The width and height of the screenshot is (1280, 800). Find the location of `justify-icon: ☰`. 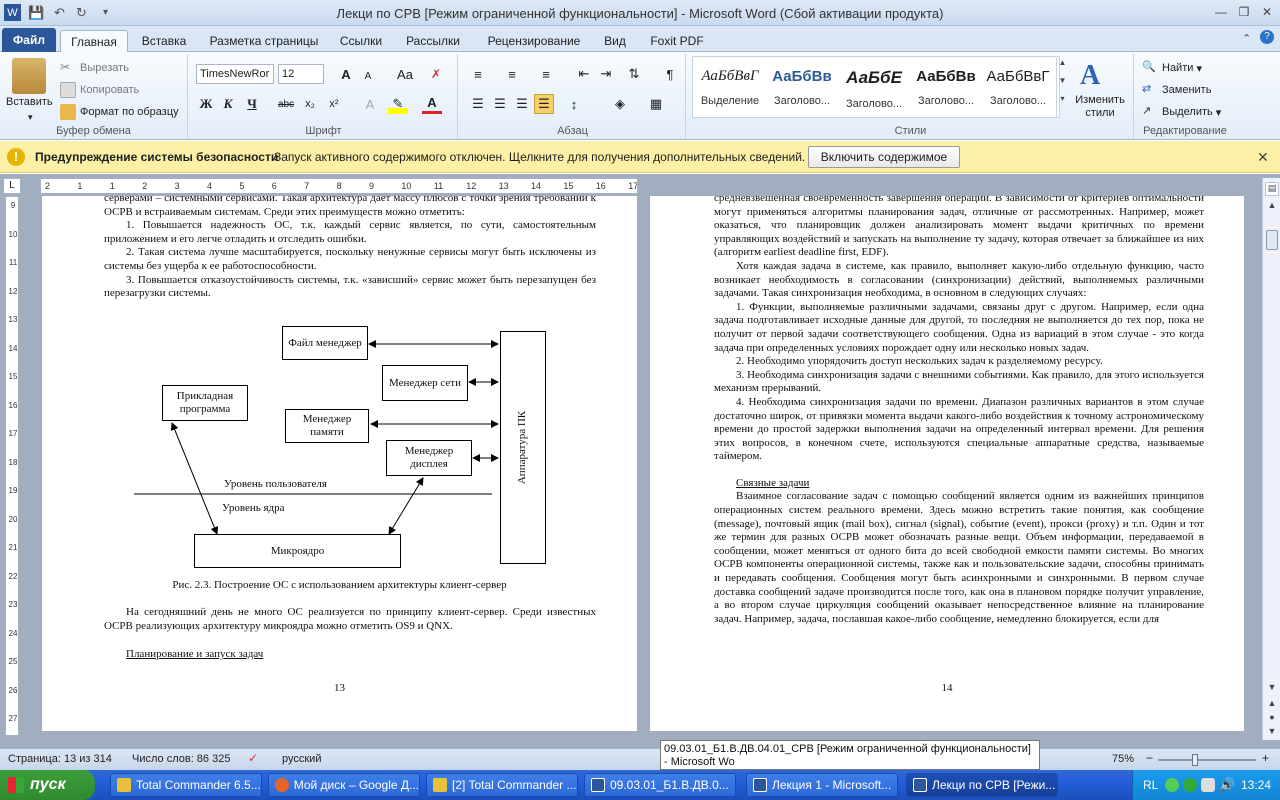

justify-icon: ☰ is located at coordinates (544, 104).